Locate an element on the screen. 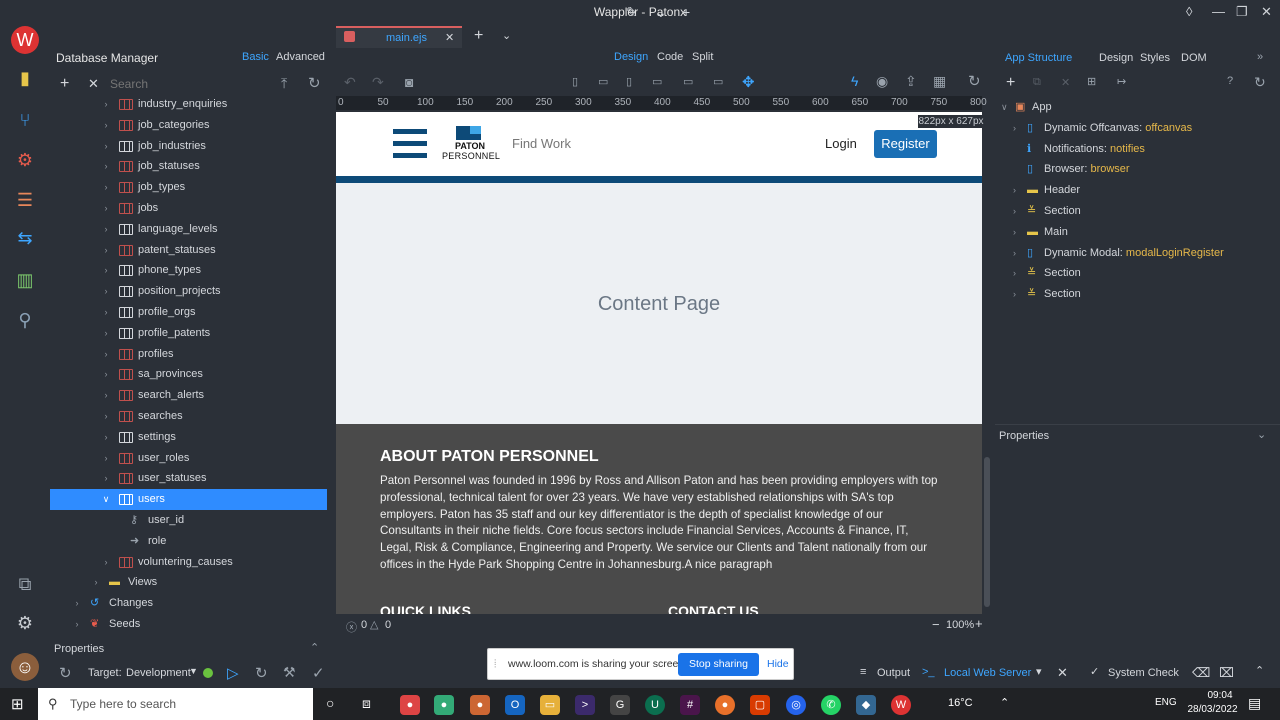 This screenshot has width=1280, height=720. task-view-icon: ⧈ is located at coordinates (366, 703).